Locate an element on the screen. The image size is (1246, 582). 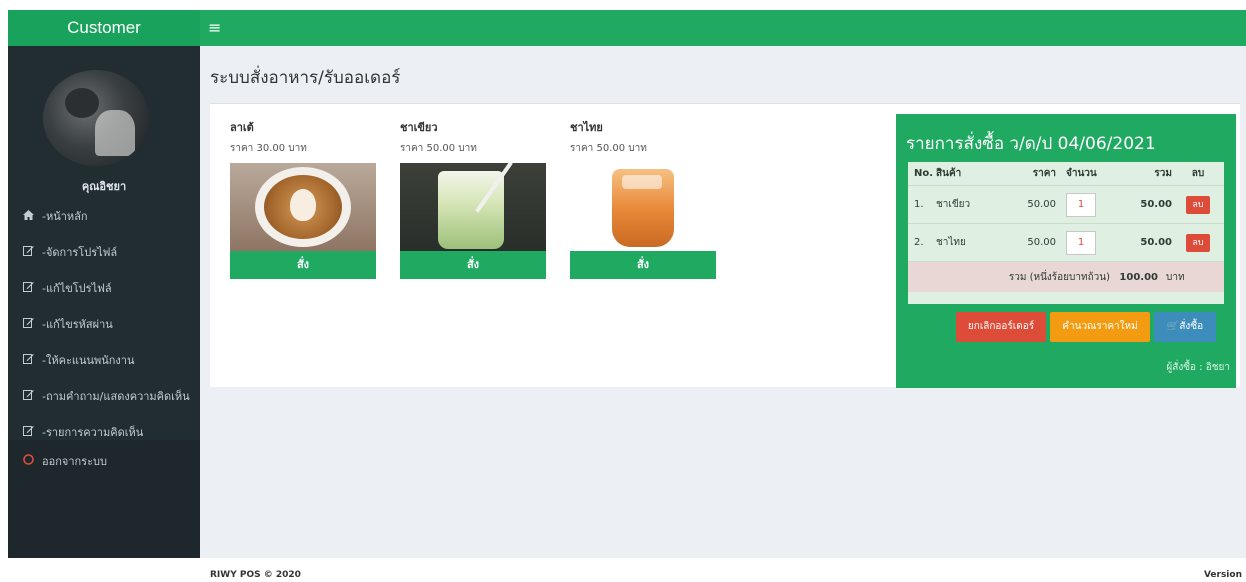
table-row: 1. ชาเขียว 50.00 50.00 ลบ is located at coordinates (1066, 205).